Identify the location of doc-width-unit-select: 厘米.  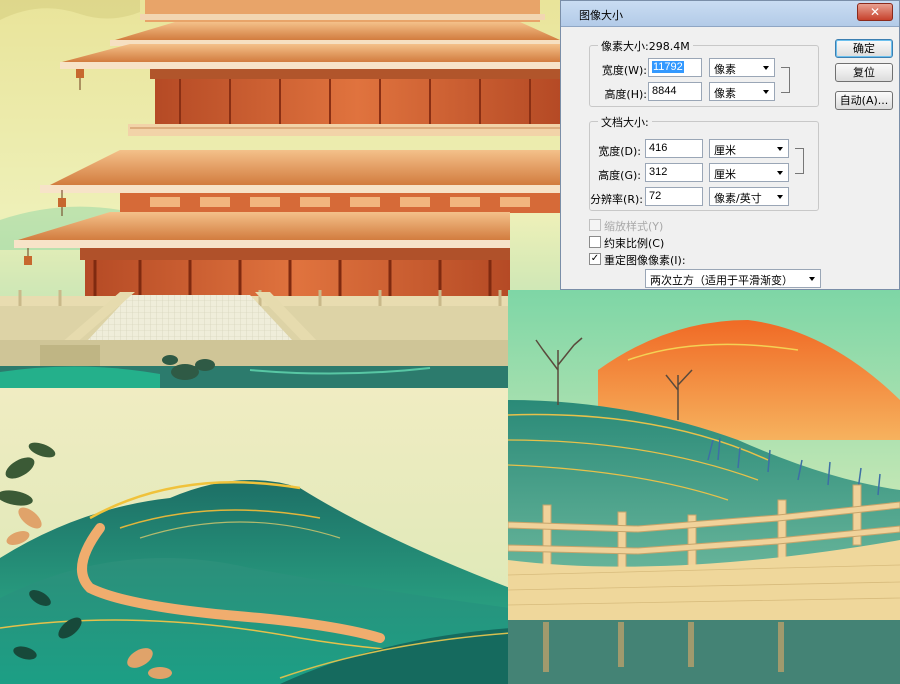
(749, 148).